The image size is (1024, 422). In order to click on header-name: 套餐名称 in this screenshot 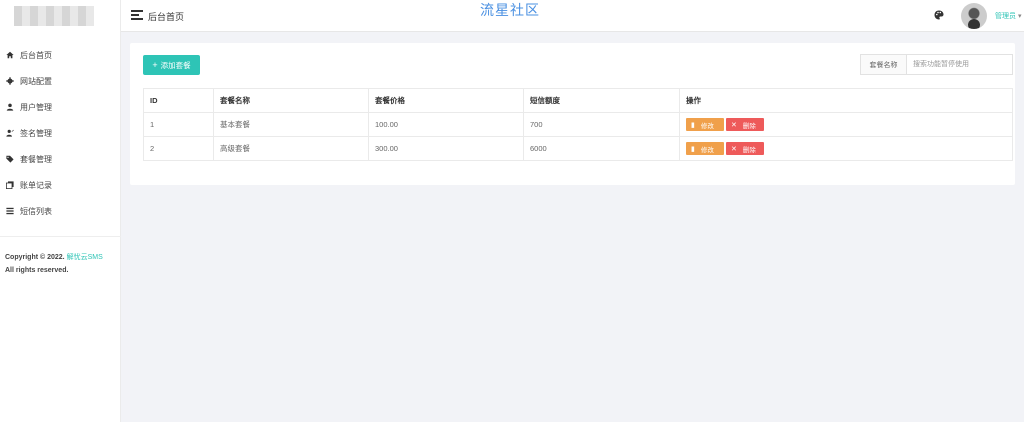, I will do `click(291, 100)`.